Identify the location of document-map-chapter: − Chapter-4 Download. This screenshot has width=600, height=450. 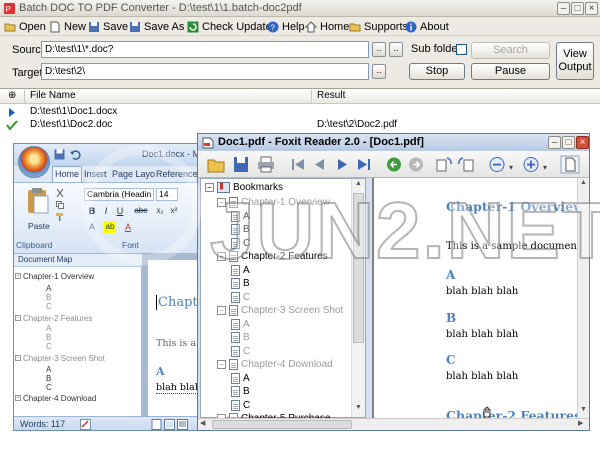
(55, 398).